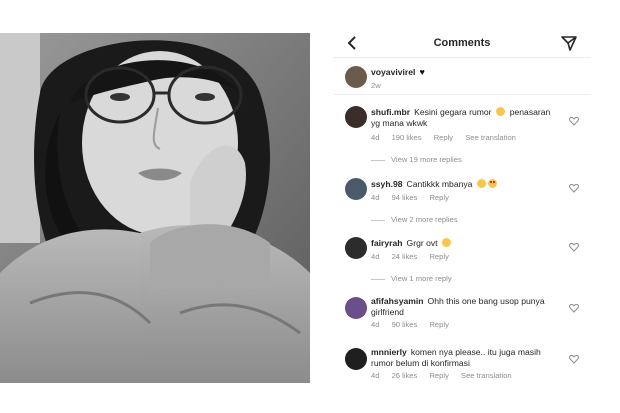  What do you see at coordinates (492, 183) in the screenshot?
I see `heart-eyes-emoji` at bounding box center [492, 183].